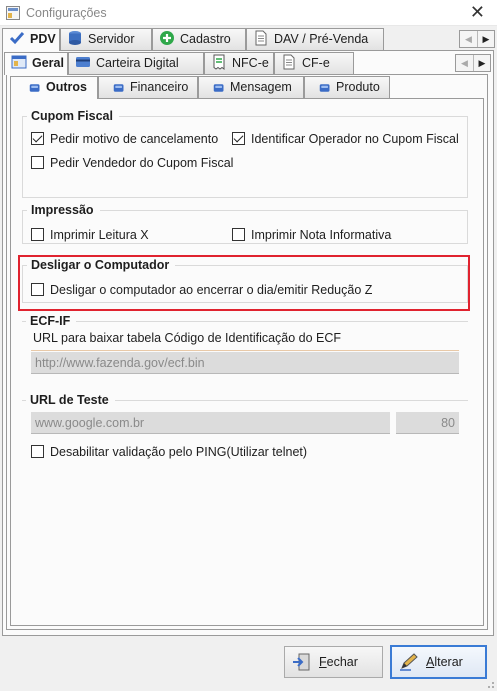 Image resolution: width=497 pixels, height=691 pixels. What do you see at coordinates (245, 350) in the screenshot?
I see `accent-line` at bounding box center [245, 350].